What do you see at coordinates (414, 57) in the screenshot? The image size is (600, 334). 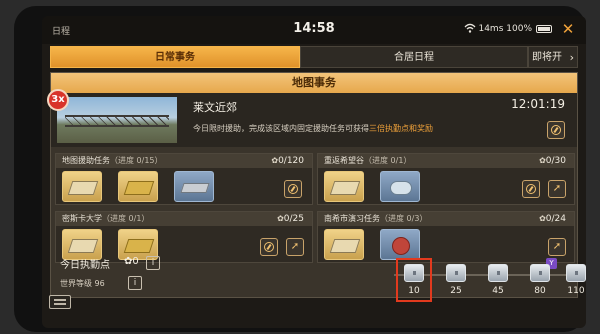 I see `tab-shared-schedule: 合居日程` at bounding box center [414, 57].